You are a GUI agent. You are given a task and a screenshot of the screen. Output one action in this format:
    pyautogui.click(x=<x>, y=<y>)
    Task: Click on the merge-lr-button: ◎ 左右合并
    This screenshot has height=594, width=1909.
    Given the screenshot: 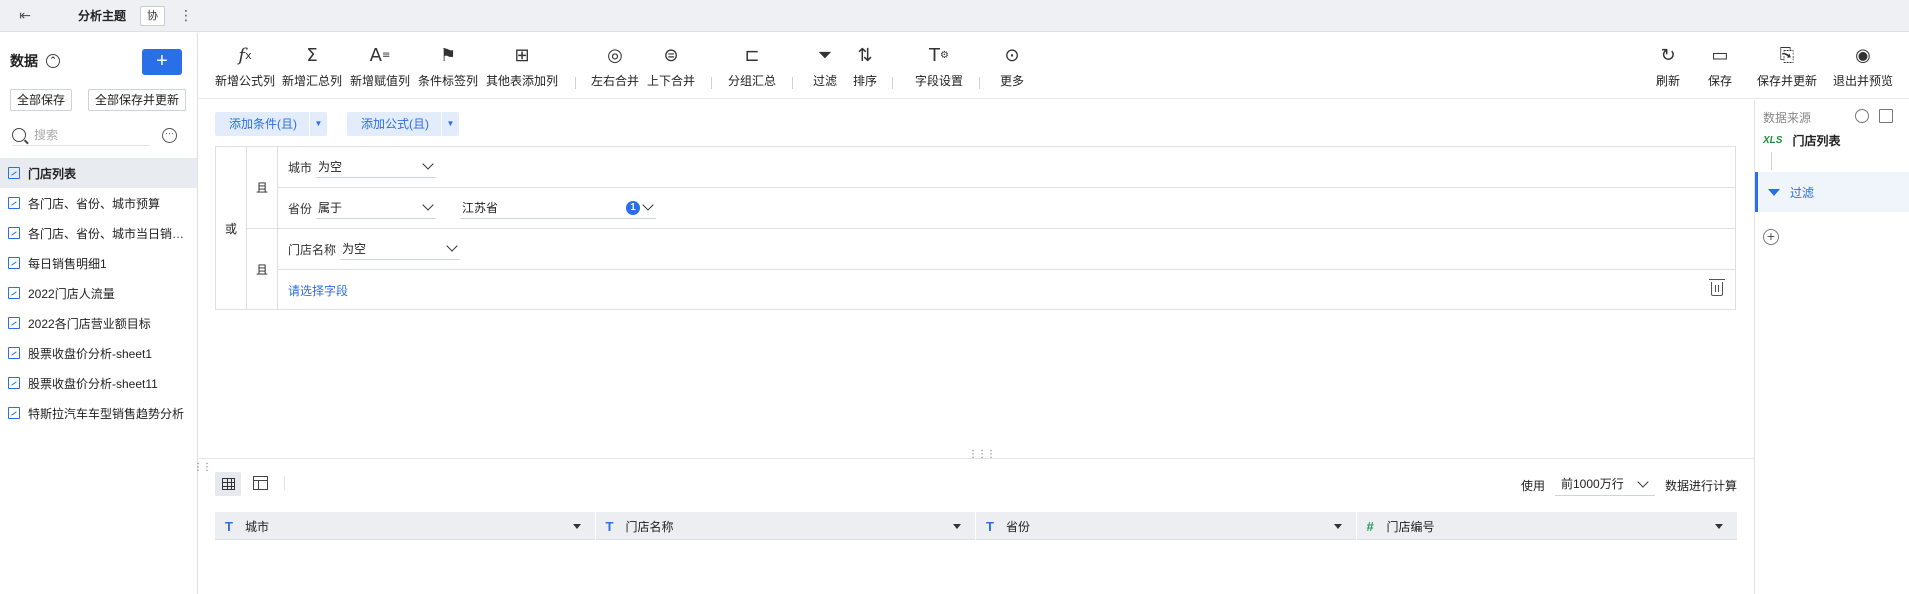 What is the action you would take?
    pyautogui.click(x=615, y=66)
    